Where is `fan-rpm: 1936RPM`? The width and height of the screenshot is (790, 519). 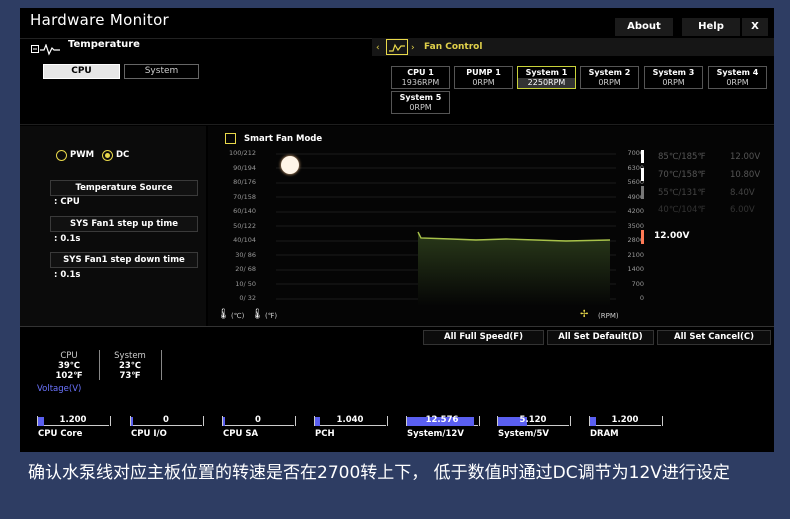 fan-rpm: 1936RPM is located at coordinates (420, 82).